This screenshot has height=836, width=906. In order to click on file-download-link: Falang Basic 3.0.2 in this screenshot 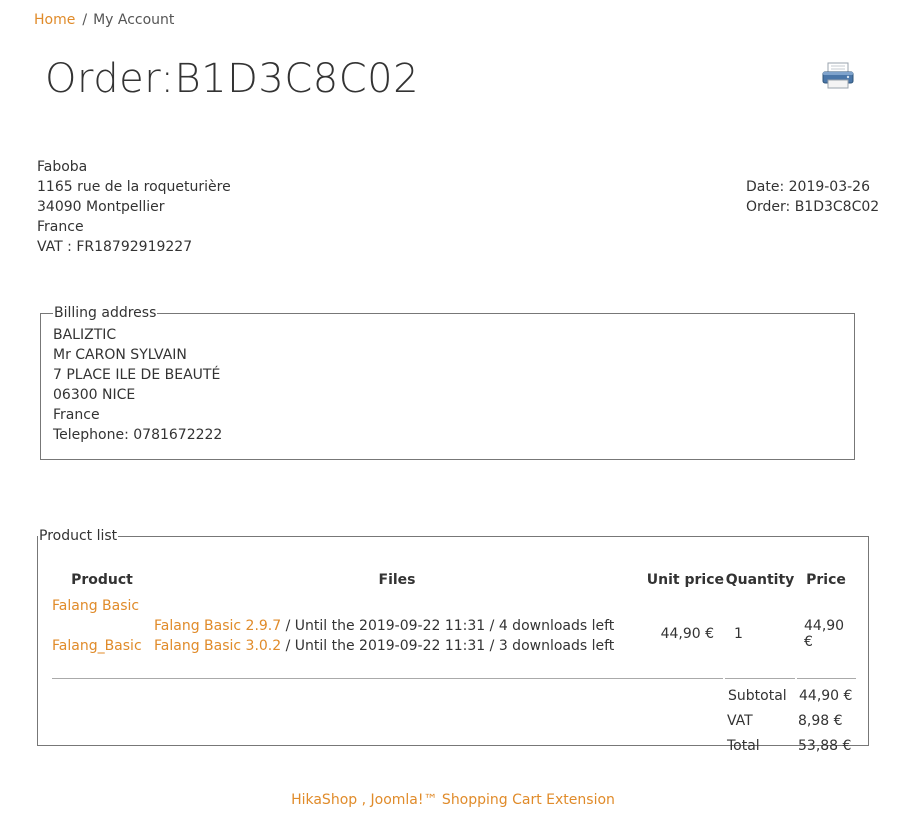, I will do `click(217, 646)`.